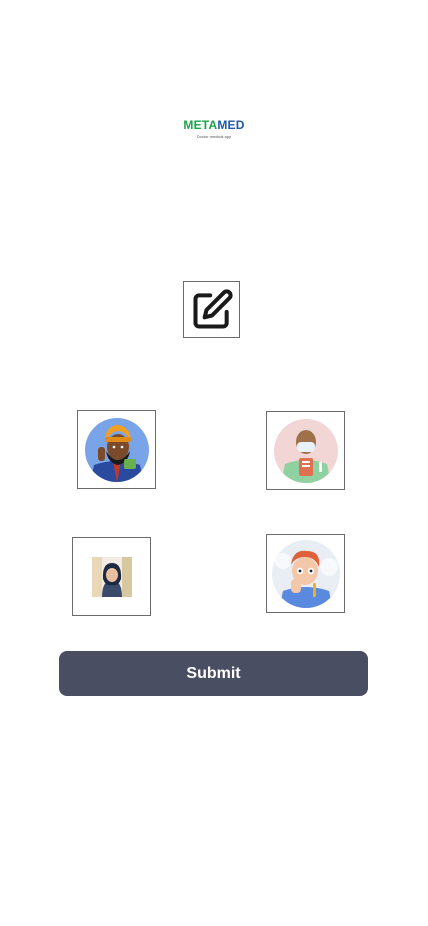 The image size is (428, 926). I want to click on avatar-woman-photo-icon, so click(111, 576).